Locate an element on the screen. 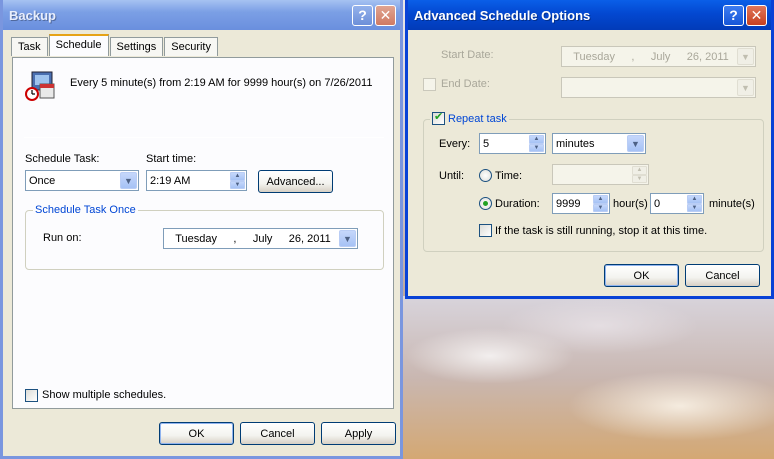  duration-hours-value: 9999 is located at coordinates (568, 203).